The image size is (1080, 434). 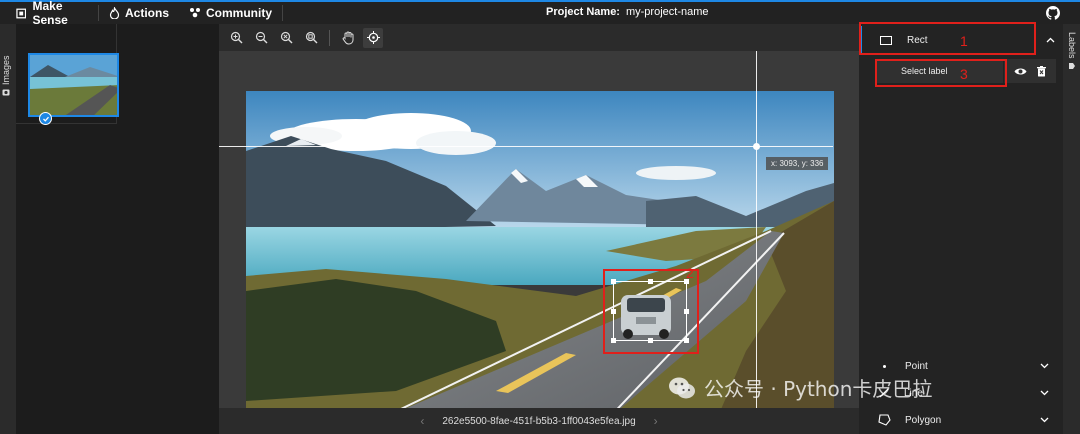 What do you see at coordinates (756, 146) in the screenshot?
I see `crosshair-center` at bounding box center [756, 146].